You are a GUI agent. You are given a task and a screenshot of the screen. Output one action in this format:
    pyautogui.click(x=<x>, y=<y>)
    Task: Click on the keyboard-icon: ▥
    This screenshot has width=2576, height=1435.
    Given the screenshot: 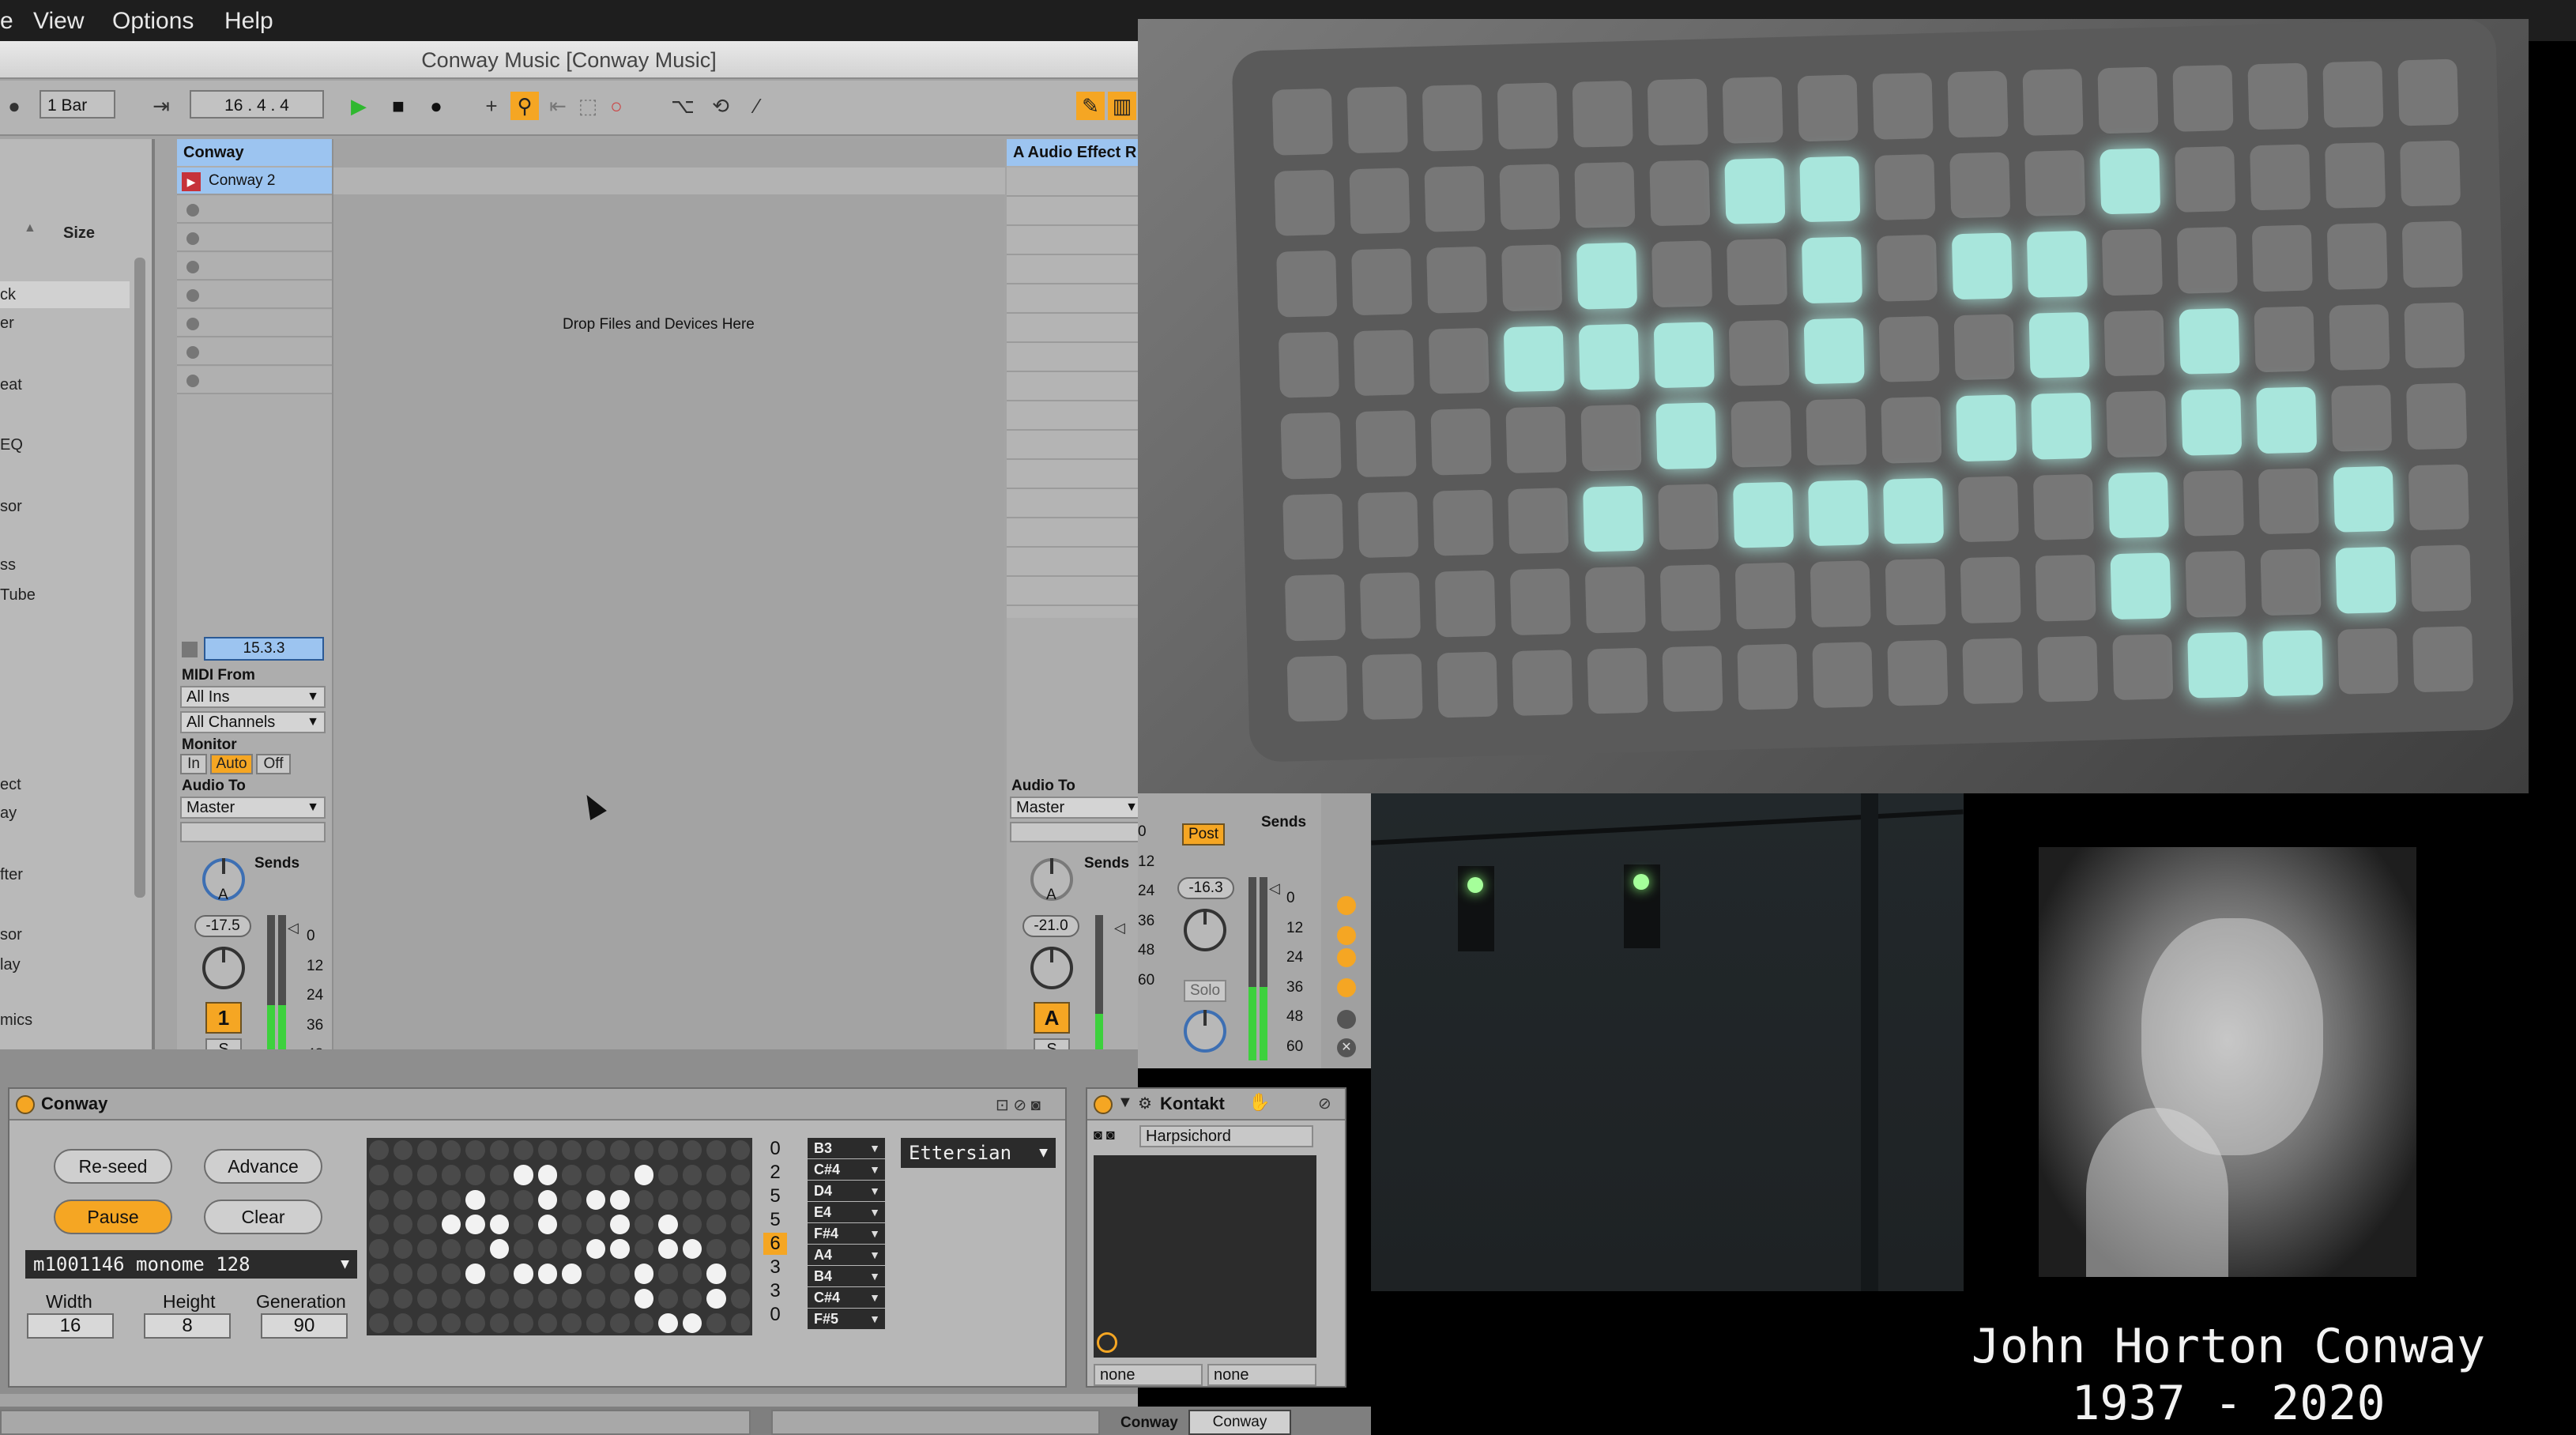 What is the action you would take?
    pyautogui.click(x=1122, y=106)
    